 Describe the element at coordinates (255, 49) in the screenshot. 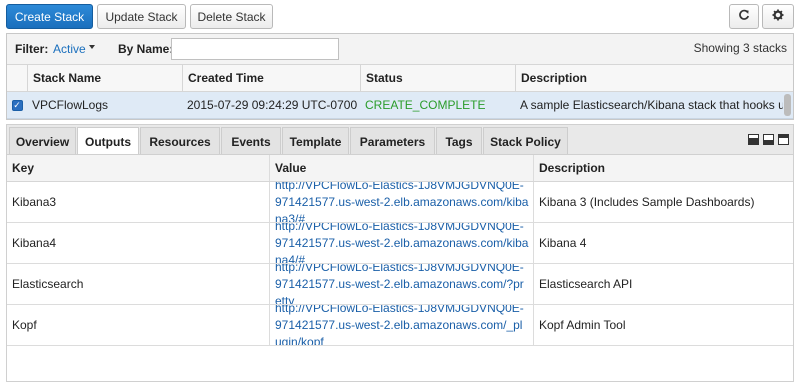

I see `by-name-input` at that location.